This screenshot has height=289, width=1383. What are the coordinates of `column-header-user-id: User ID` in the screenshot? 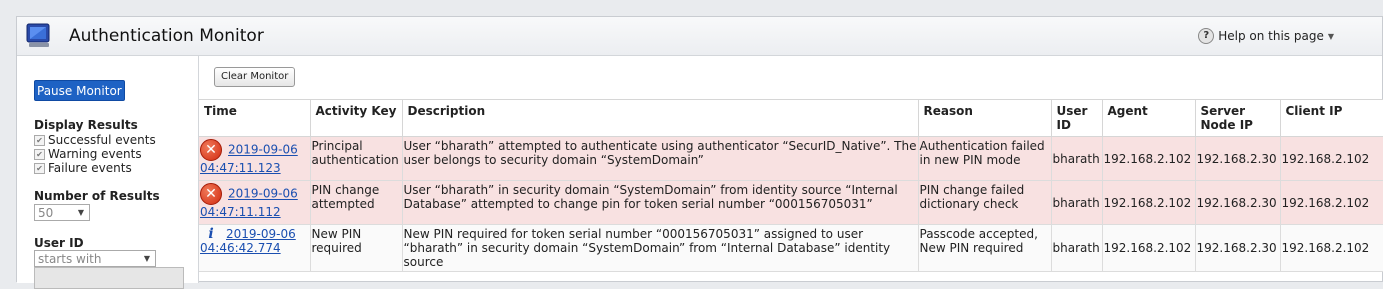 It's located at (1077, 118).